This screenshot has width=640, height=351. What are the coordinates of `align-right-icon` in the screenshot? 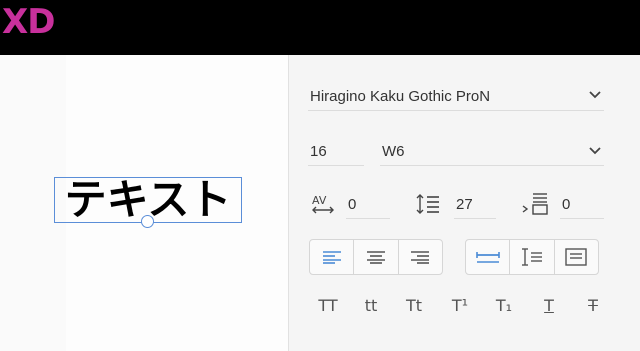 It's located at (420, 257).